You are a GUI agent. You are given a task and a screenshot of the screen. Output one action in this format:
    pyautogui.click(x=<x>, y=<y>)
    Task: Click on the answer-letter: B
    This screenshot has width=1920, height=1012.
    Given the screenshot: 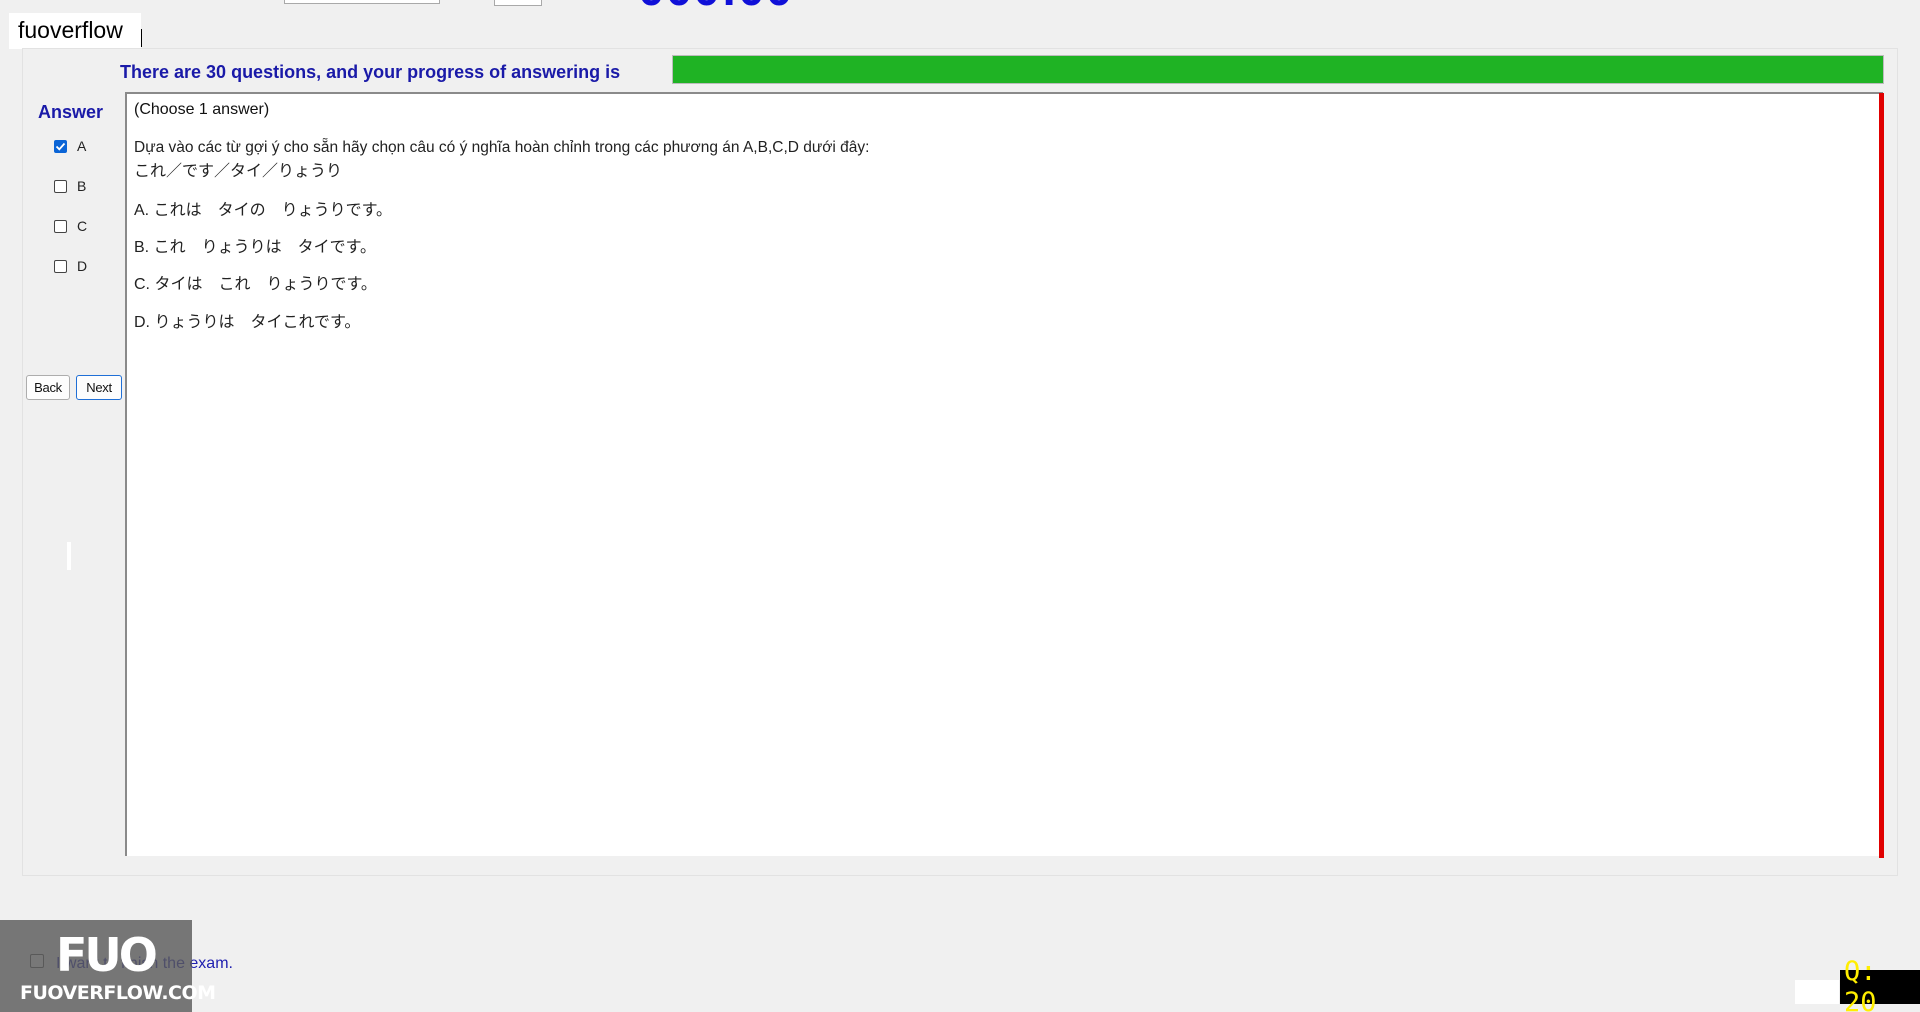 What is the action you would take?
    pyautogui.click(x=82, y=186)
    